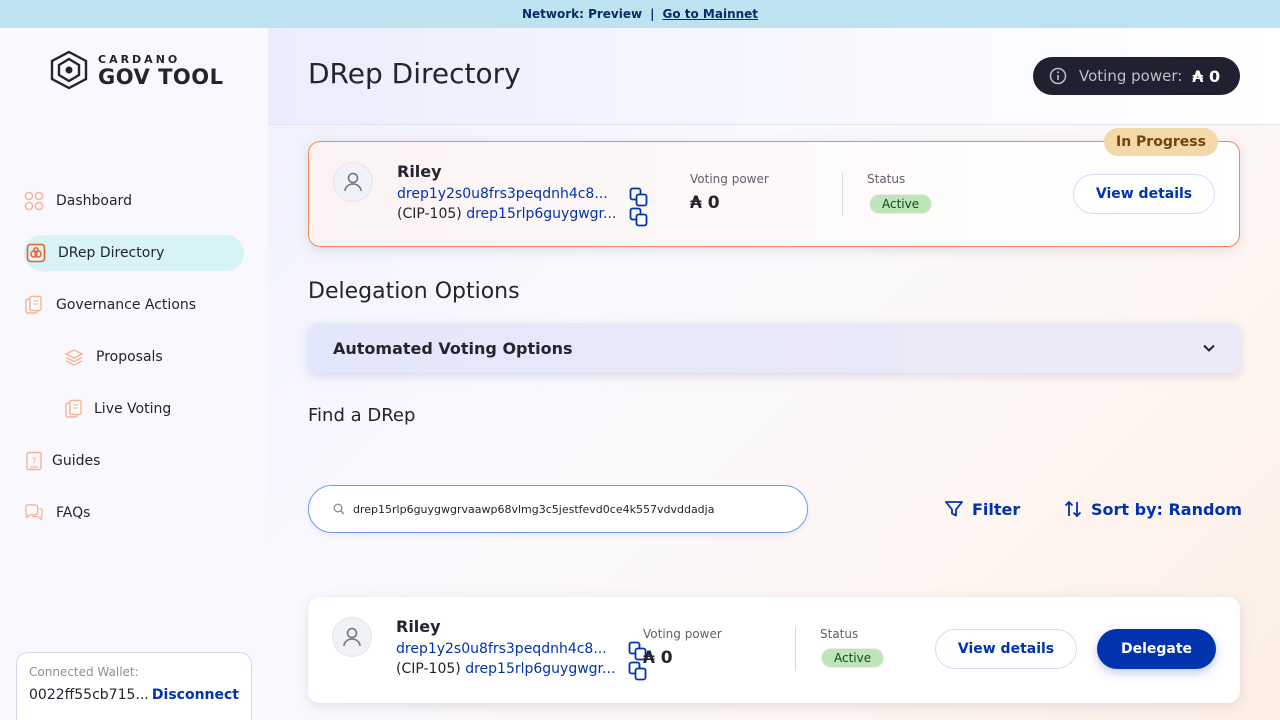 This screenshot has width=1280, height=720. I want to click on voting-power-pill: Voting power: ₳ 0, so click(1136, 76).